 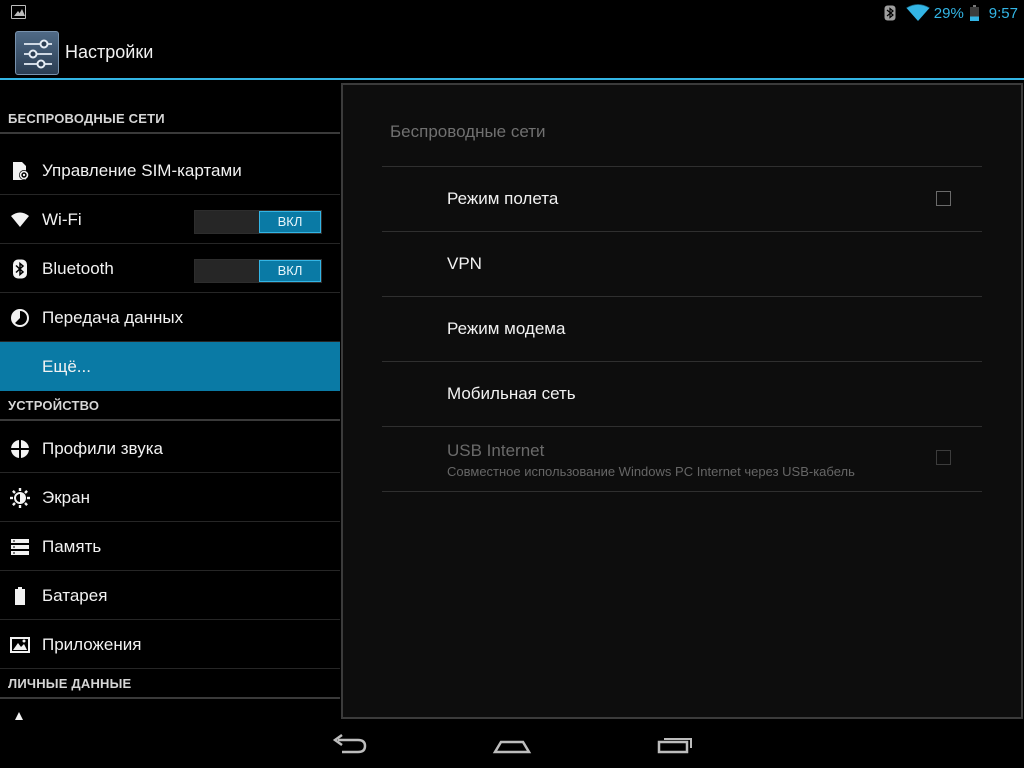 I want to click on apps-icon, so click(x=20, y=645).